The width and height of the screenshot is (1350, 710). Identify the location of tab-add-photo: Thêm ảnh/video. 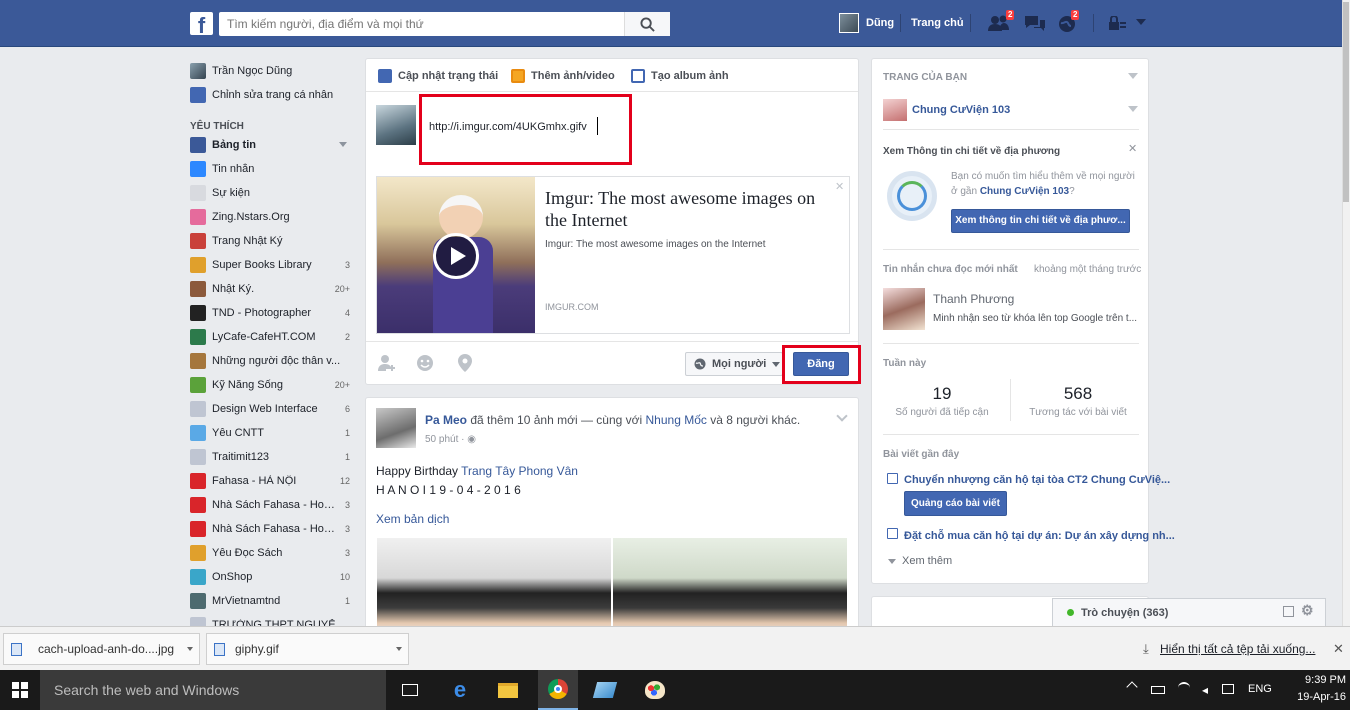
(563, 76).